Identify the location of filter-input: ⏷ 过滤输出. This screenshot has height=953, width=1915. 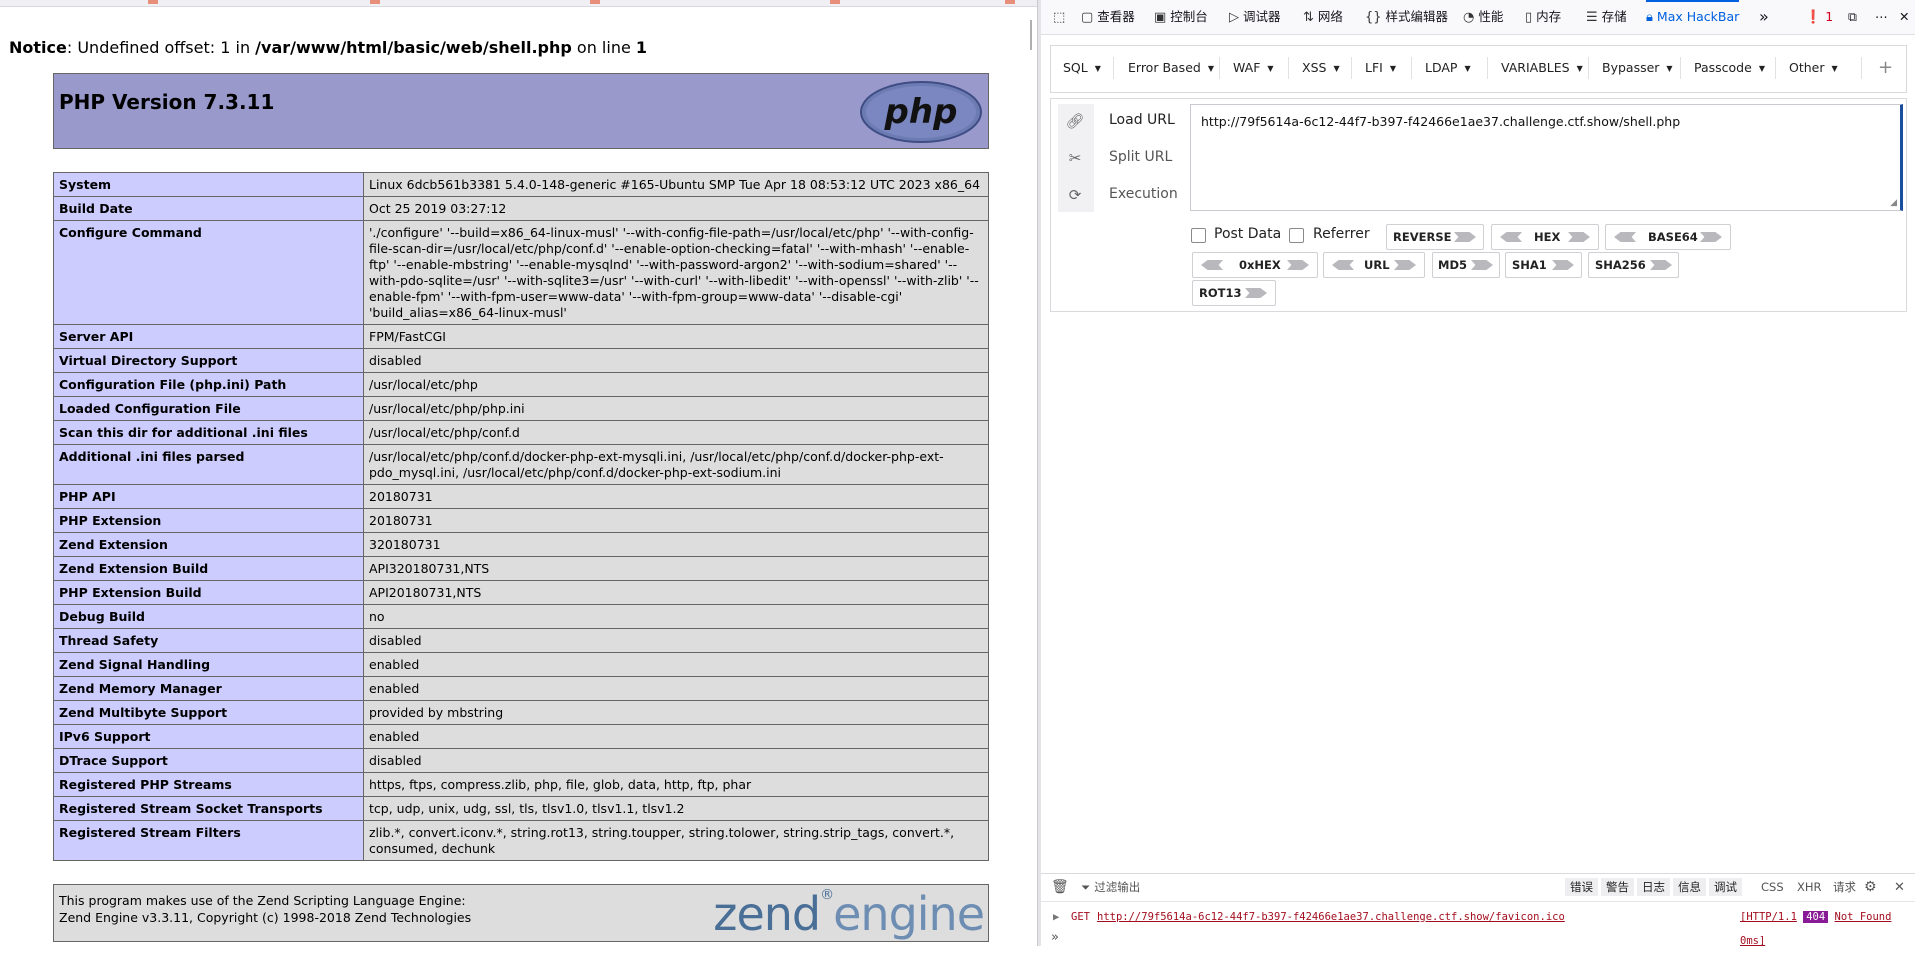
(1110, 887).